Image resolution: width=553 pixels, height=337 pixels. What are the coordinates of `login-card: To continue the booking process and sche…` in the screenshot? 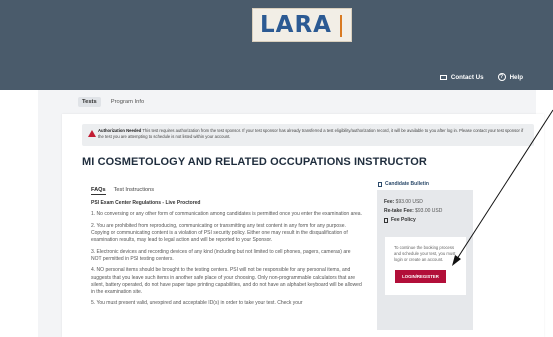 It's located at (425, 266).